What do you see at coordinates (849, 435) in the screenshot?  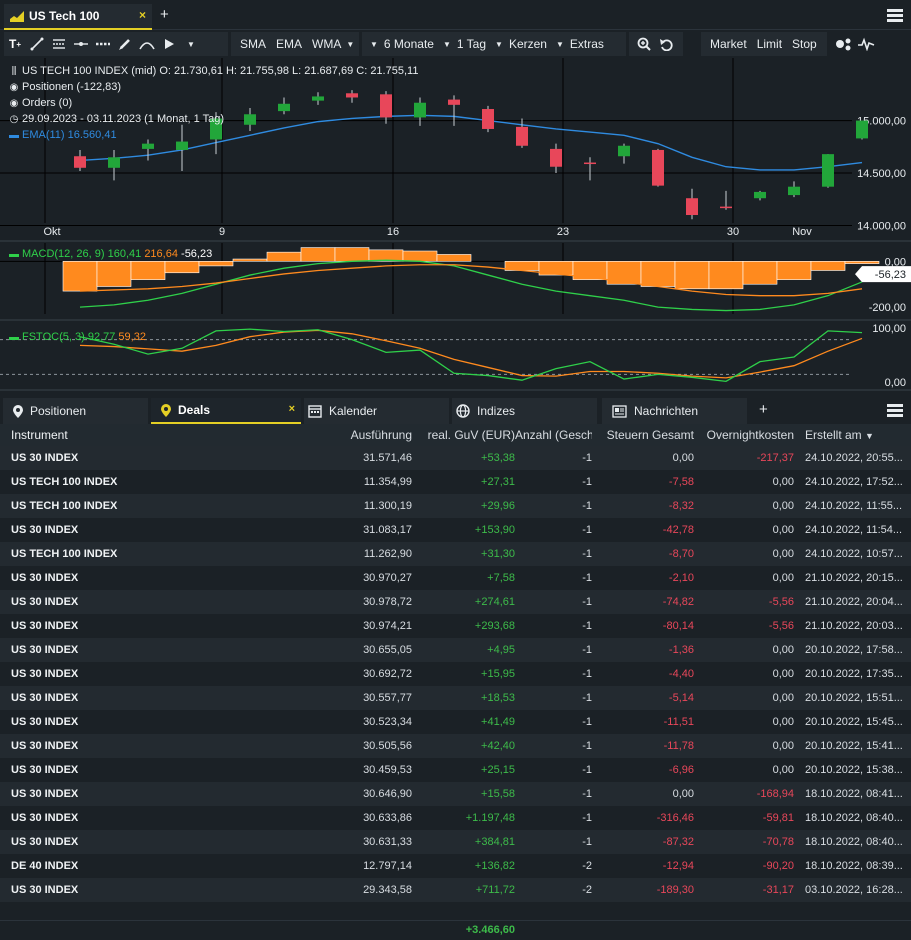 I see `col-created: Erstellt am ▼` at bounding box center [849, 435].